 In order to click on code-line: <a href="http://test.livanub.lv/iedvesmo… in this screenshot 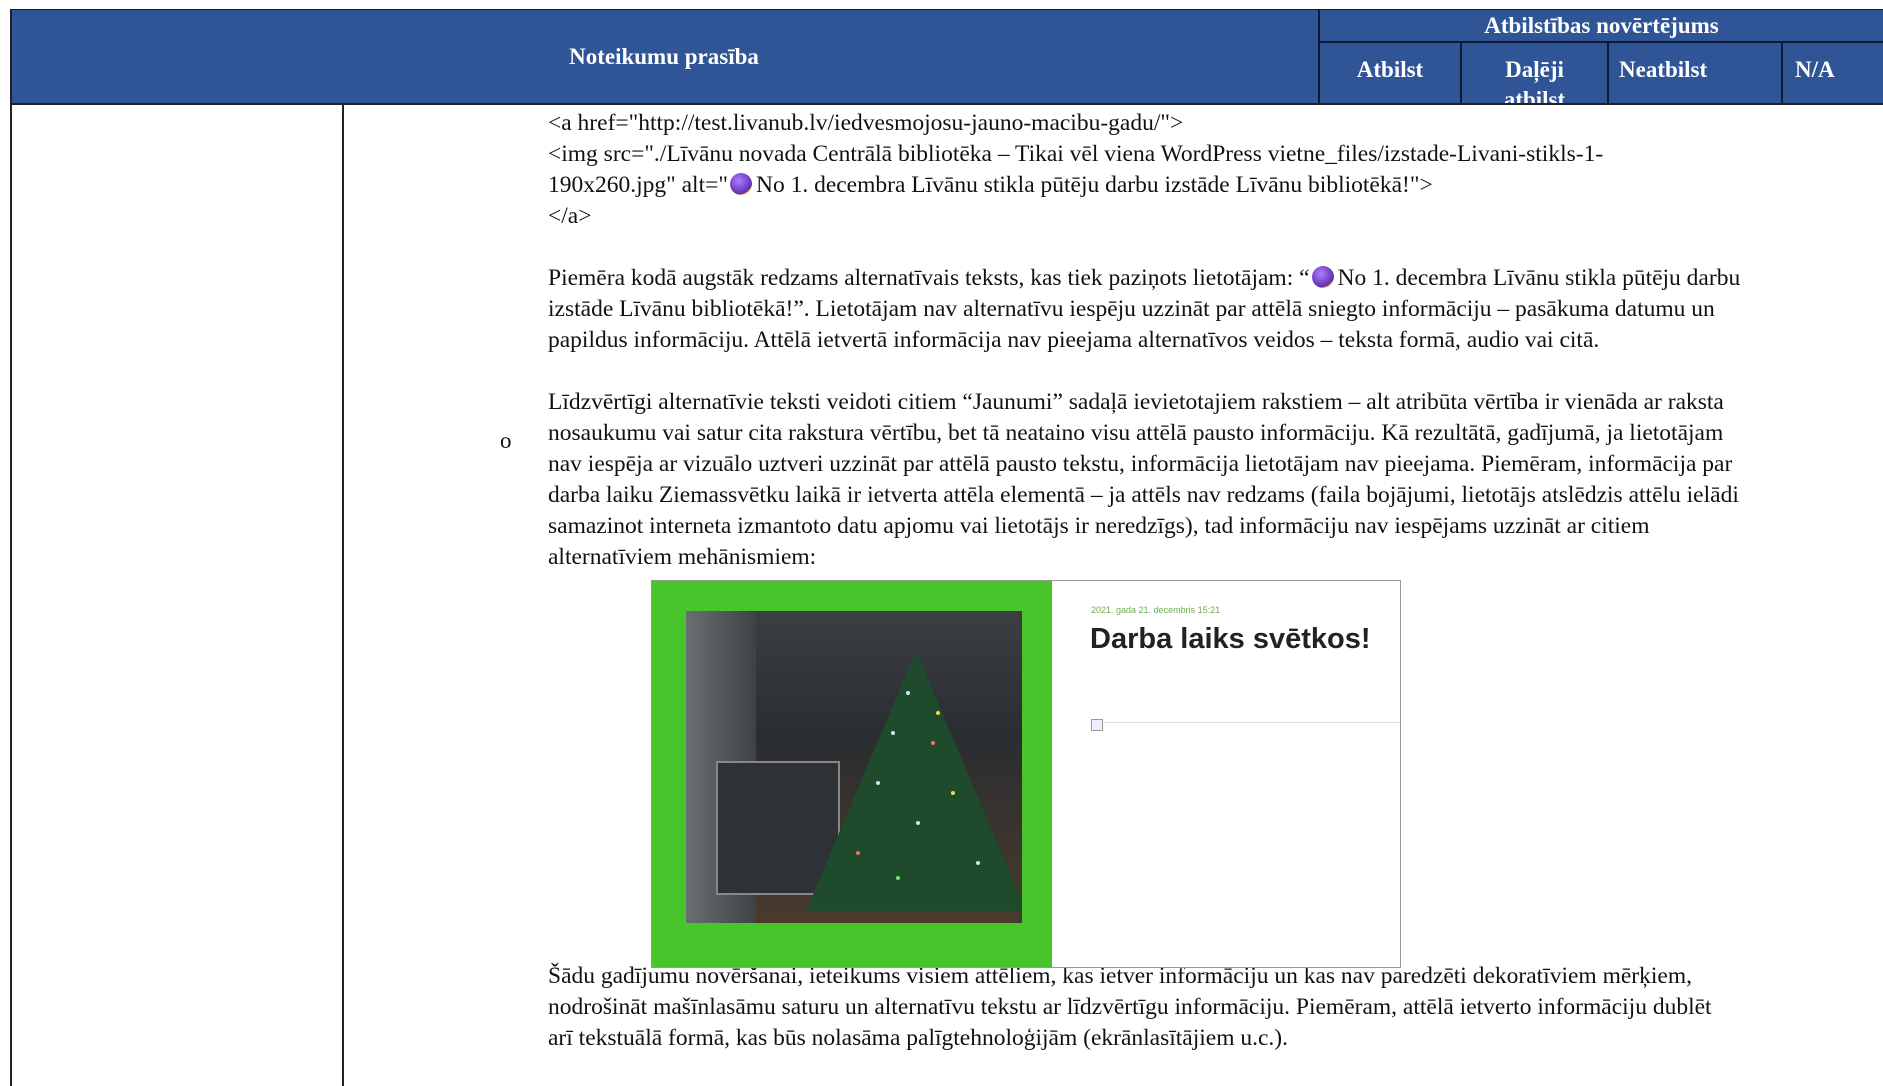, I will do `click(866, 123)`.